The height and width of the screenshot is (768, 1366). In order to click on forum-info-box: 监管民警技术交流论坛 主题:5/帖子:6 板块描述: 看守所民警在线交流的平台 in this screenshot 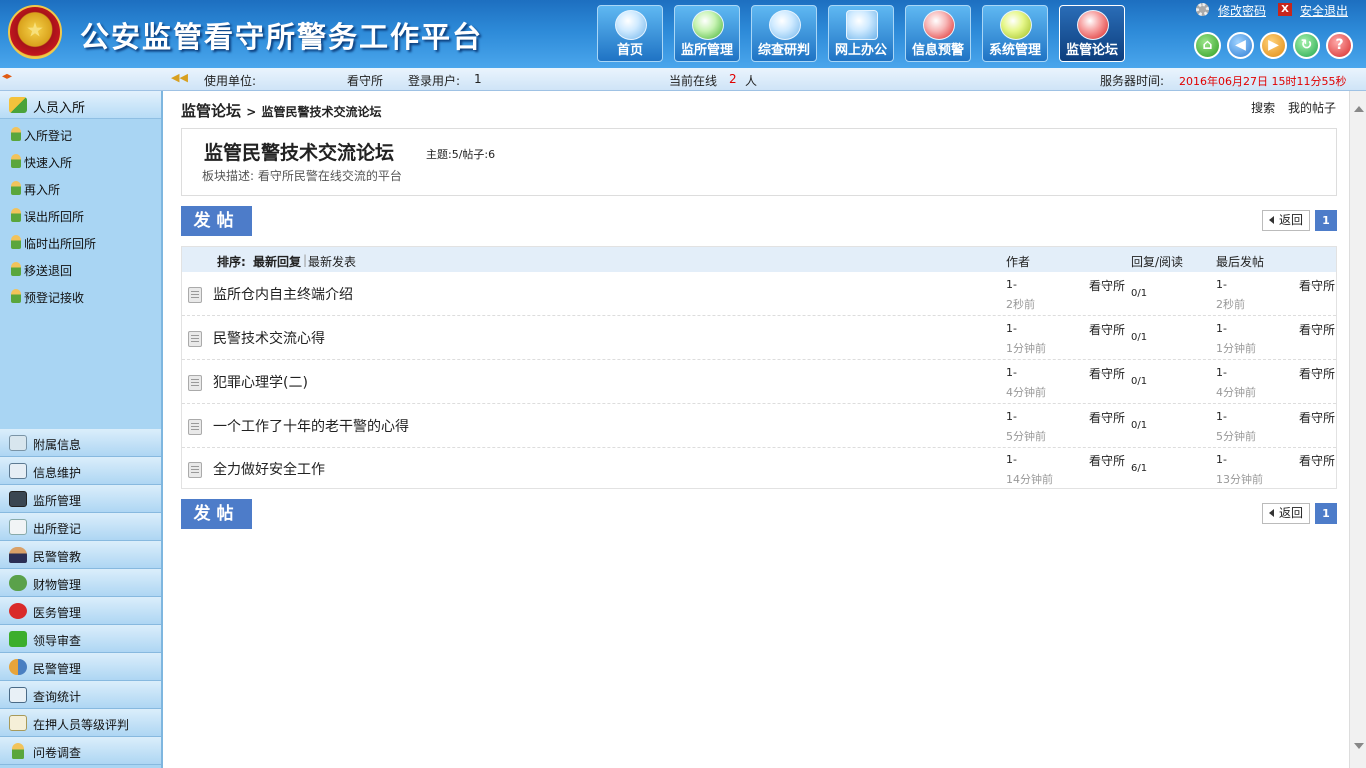, I will do `click(759, 162)`.